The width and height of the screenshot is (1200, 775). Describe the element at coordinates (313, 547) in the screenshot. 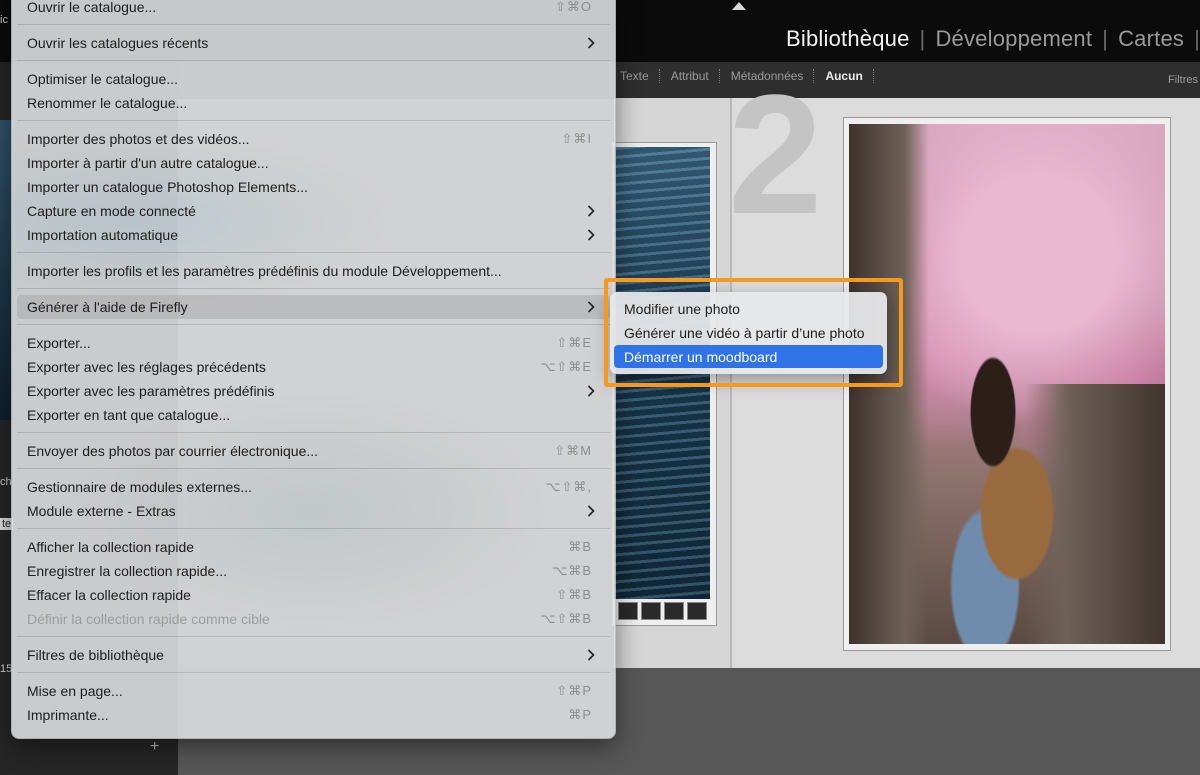

I see `menu-item-afficher-la-collection-rapide: Afficher la collection rapide ⌘B` at that location.